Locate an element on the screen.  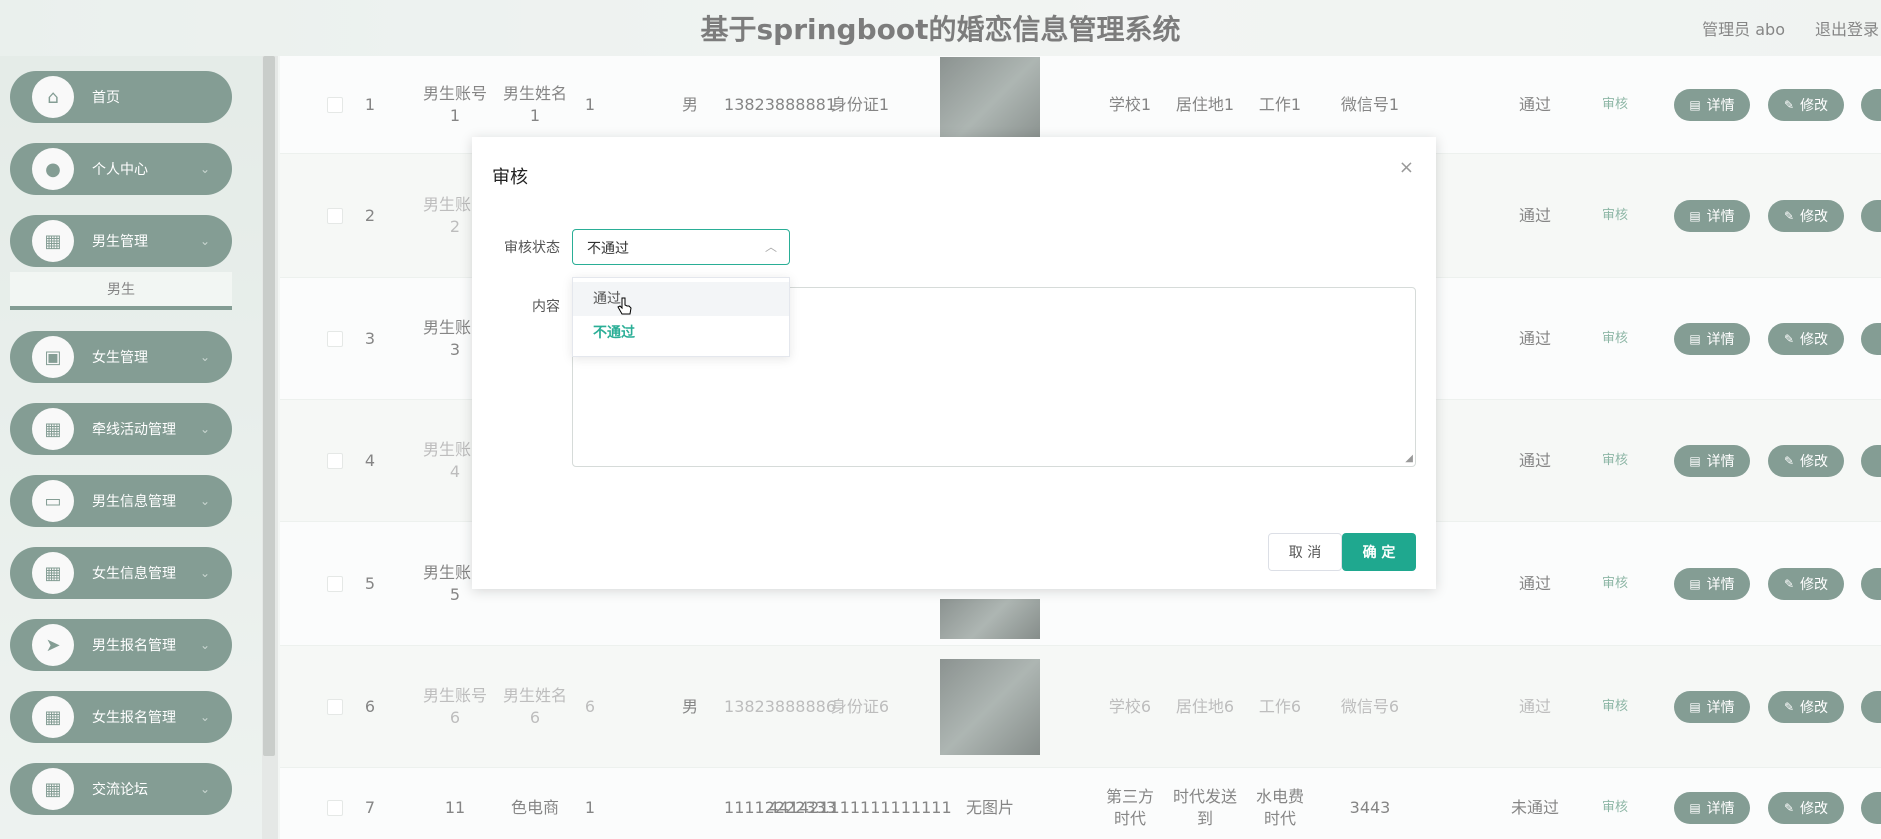
status-dropdown: 通过 不通过 is located at coordinates (681, 317).